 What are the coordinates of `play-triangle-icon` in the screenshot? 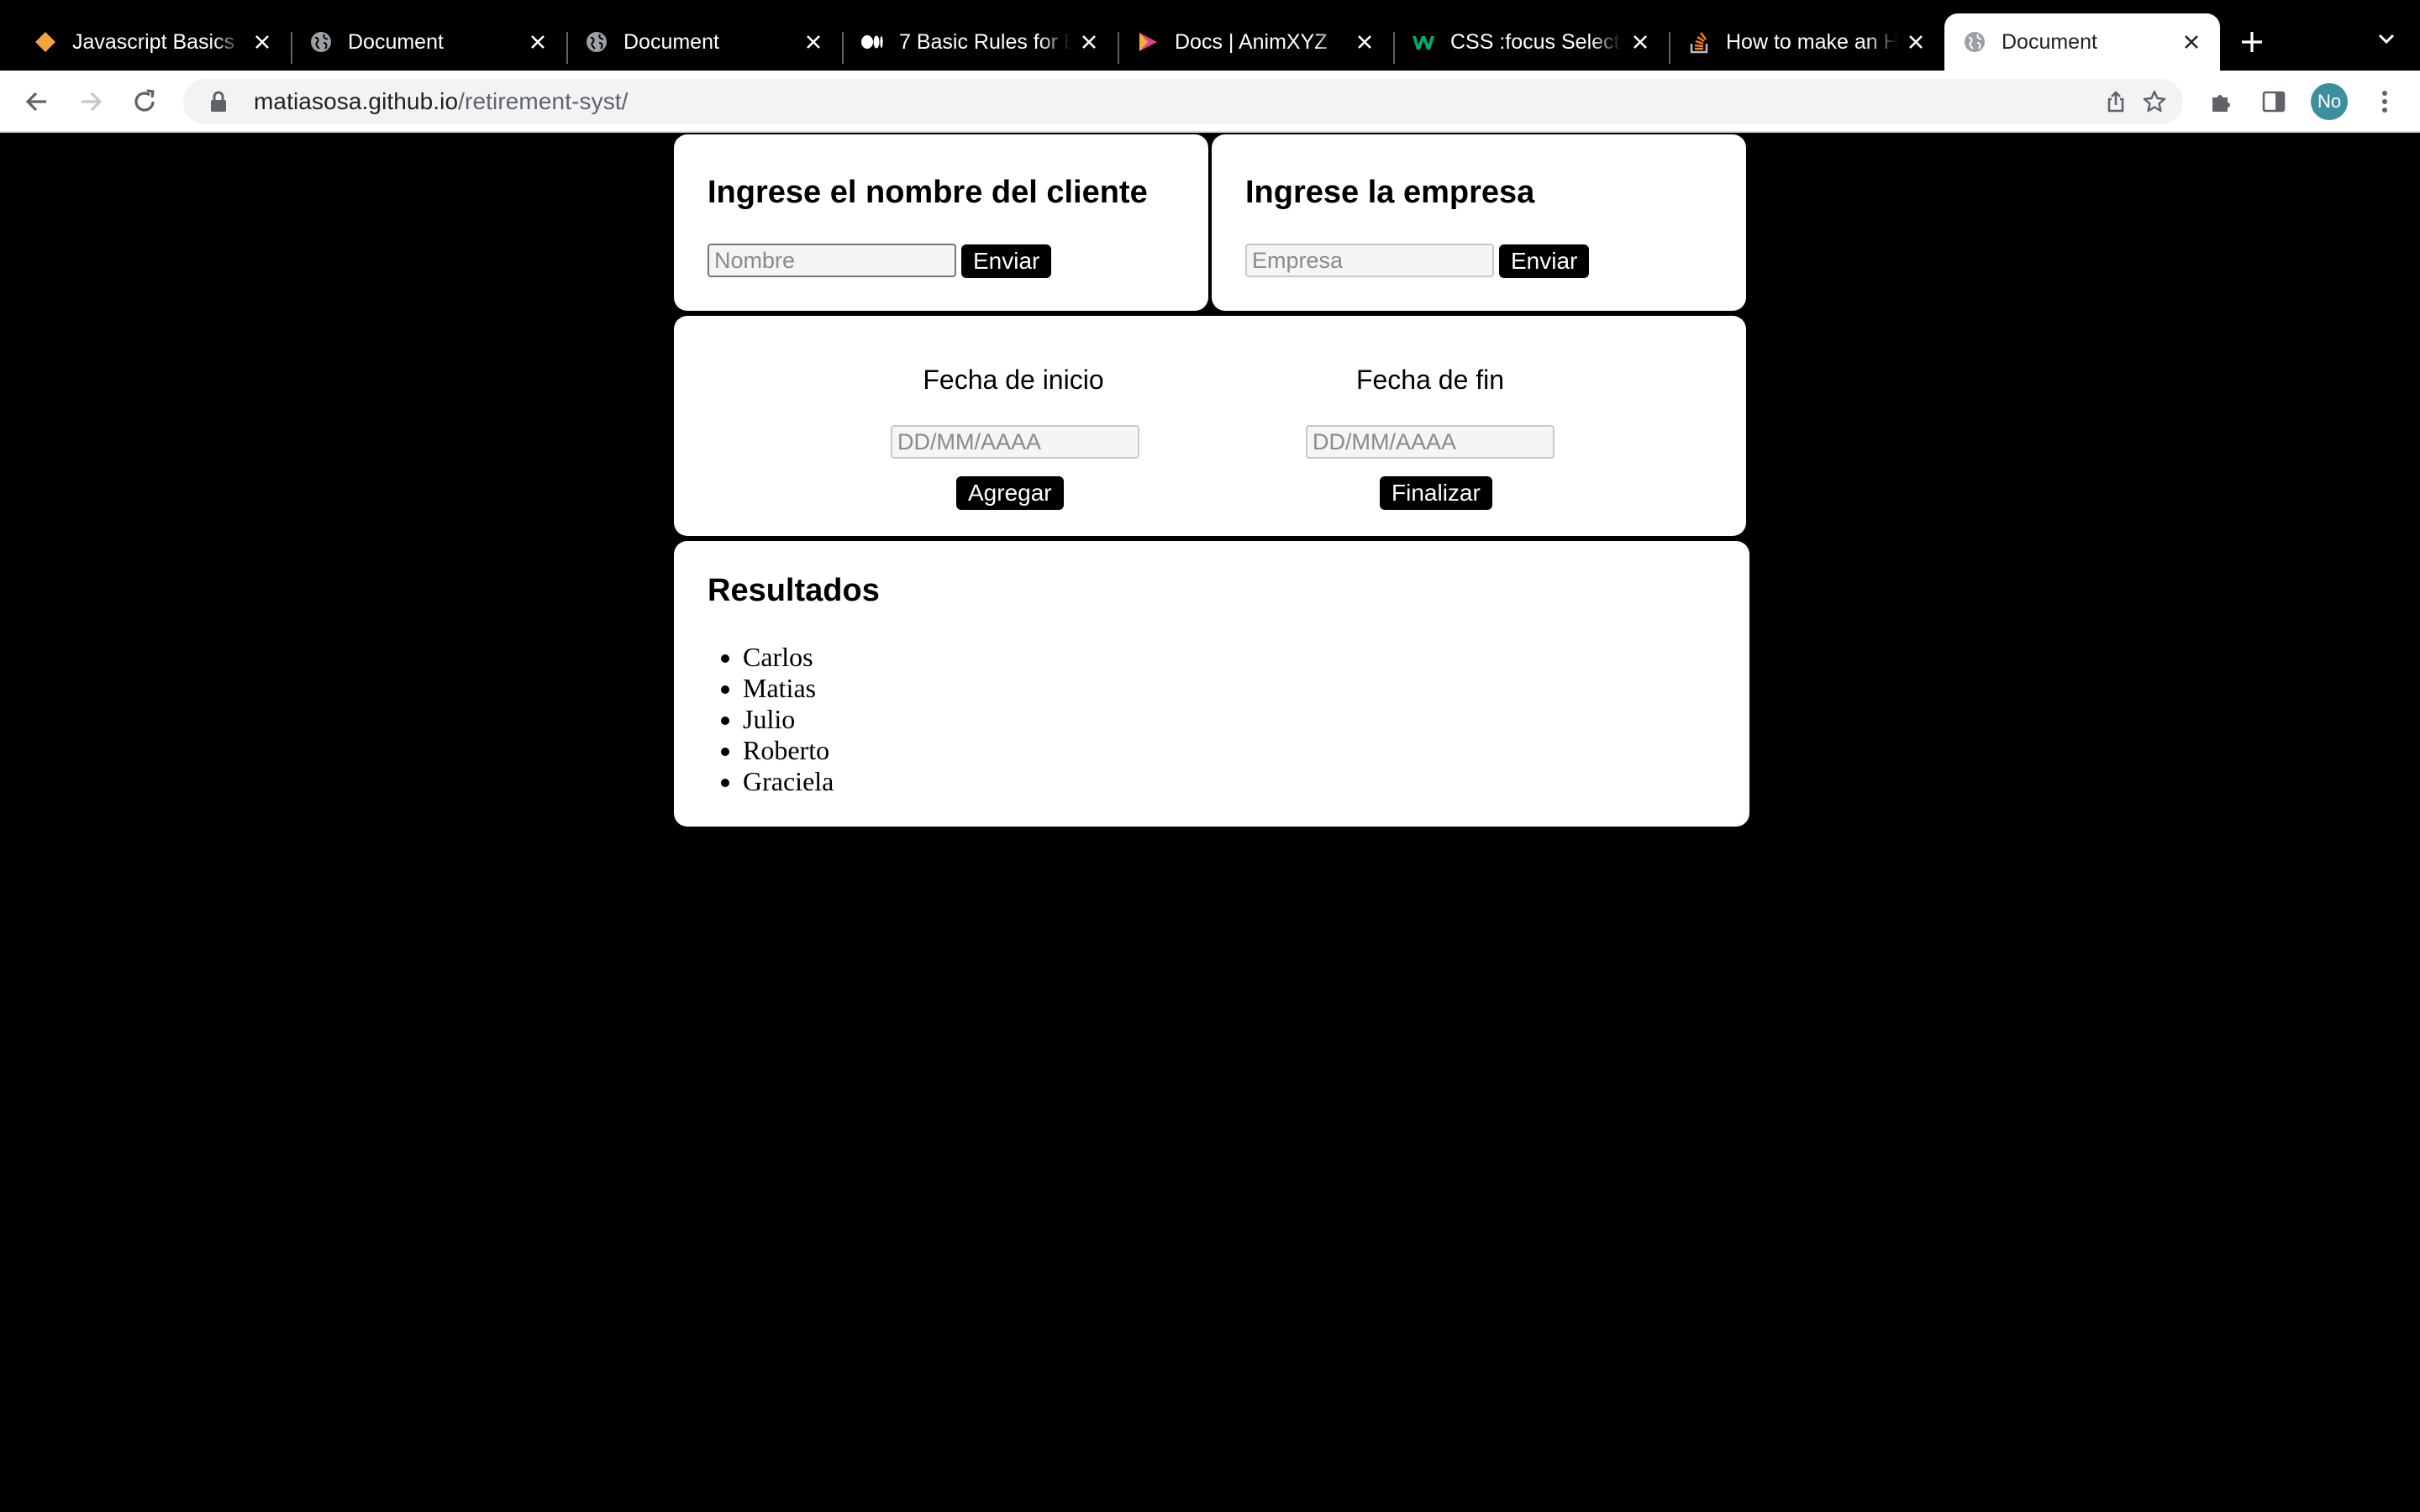 It's located at (1148, 42).